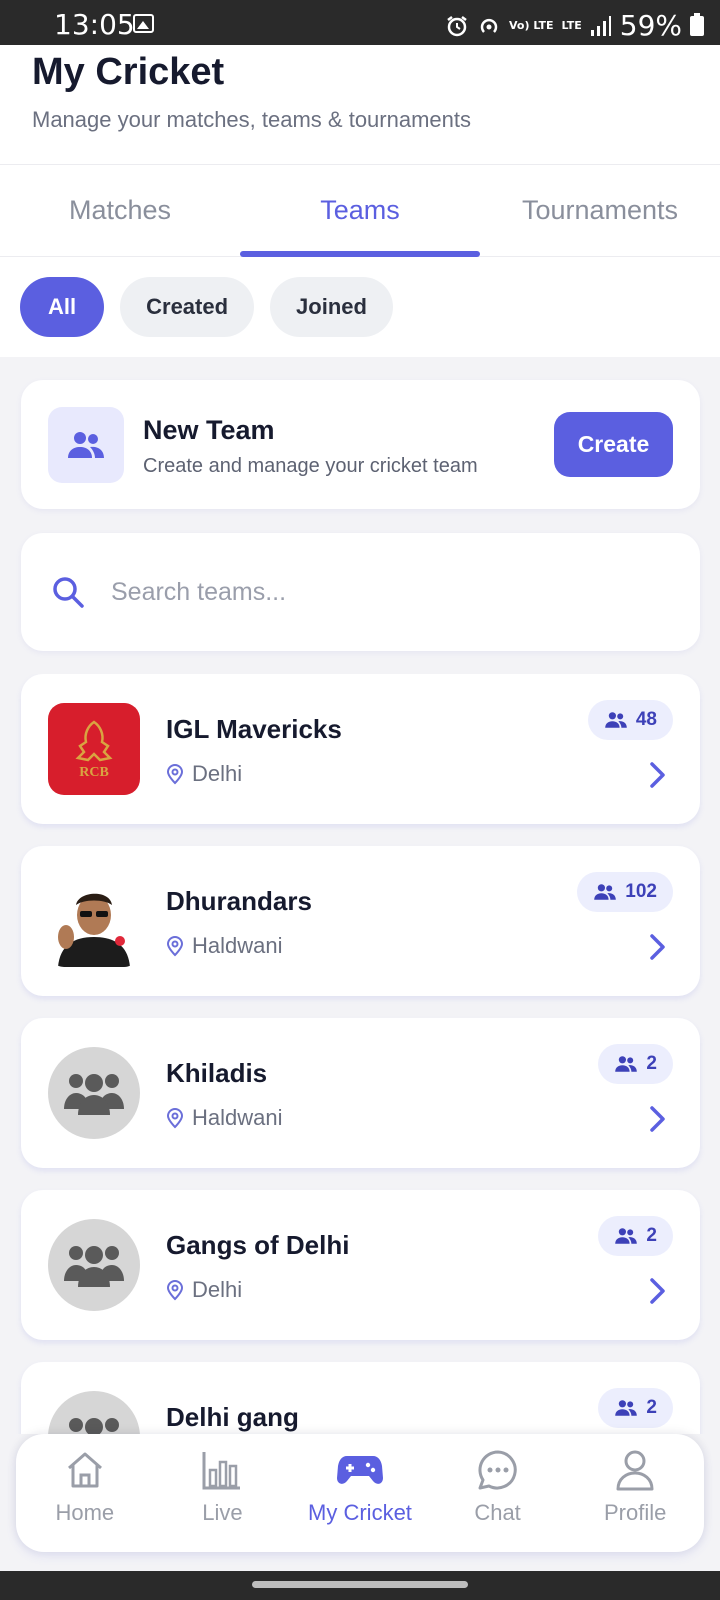  Describe the element at coordinates (359, 1470) in the screenshot. I see `gamepad-icon` at that location.